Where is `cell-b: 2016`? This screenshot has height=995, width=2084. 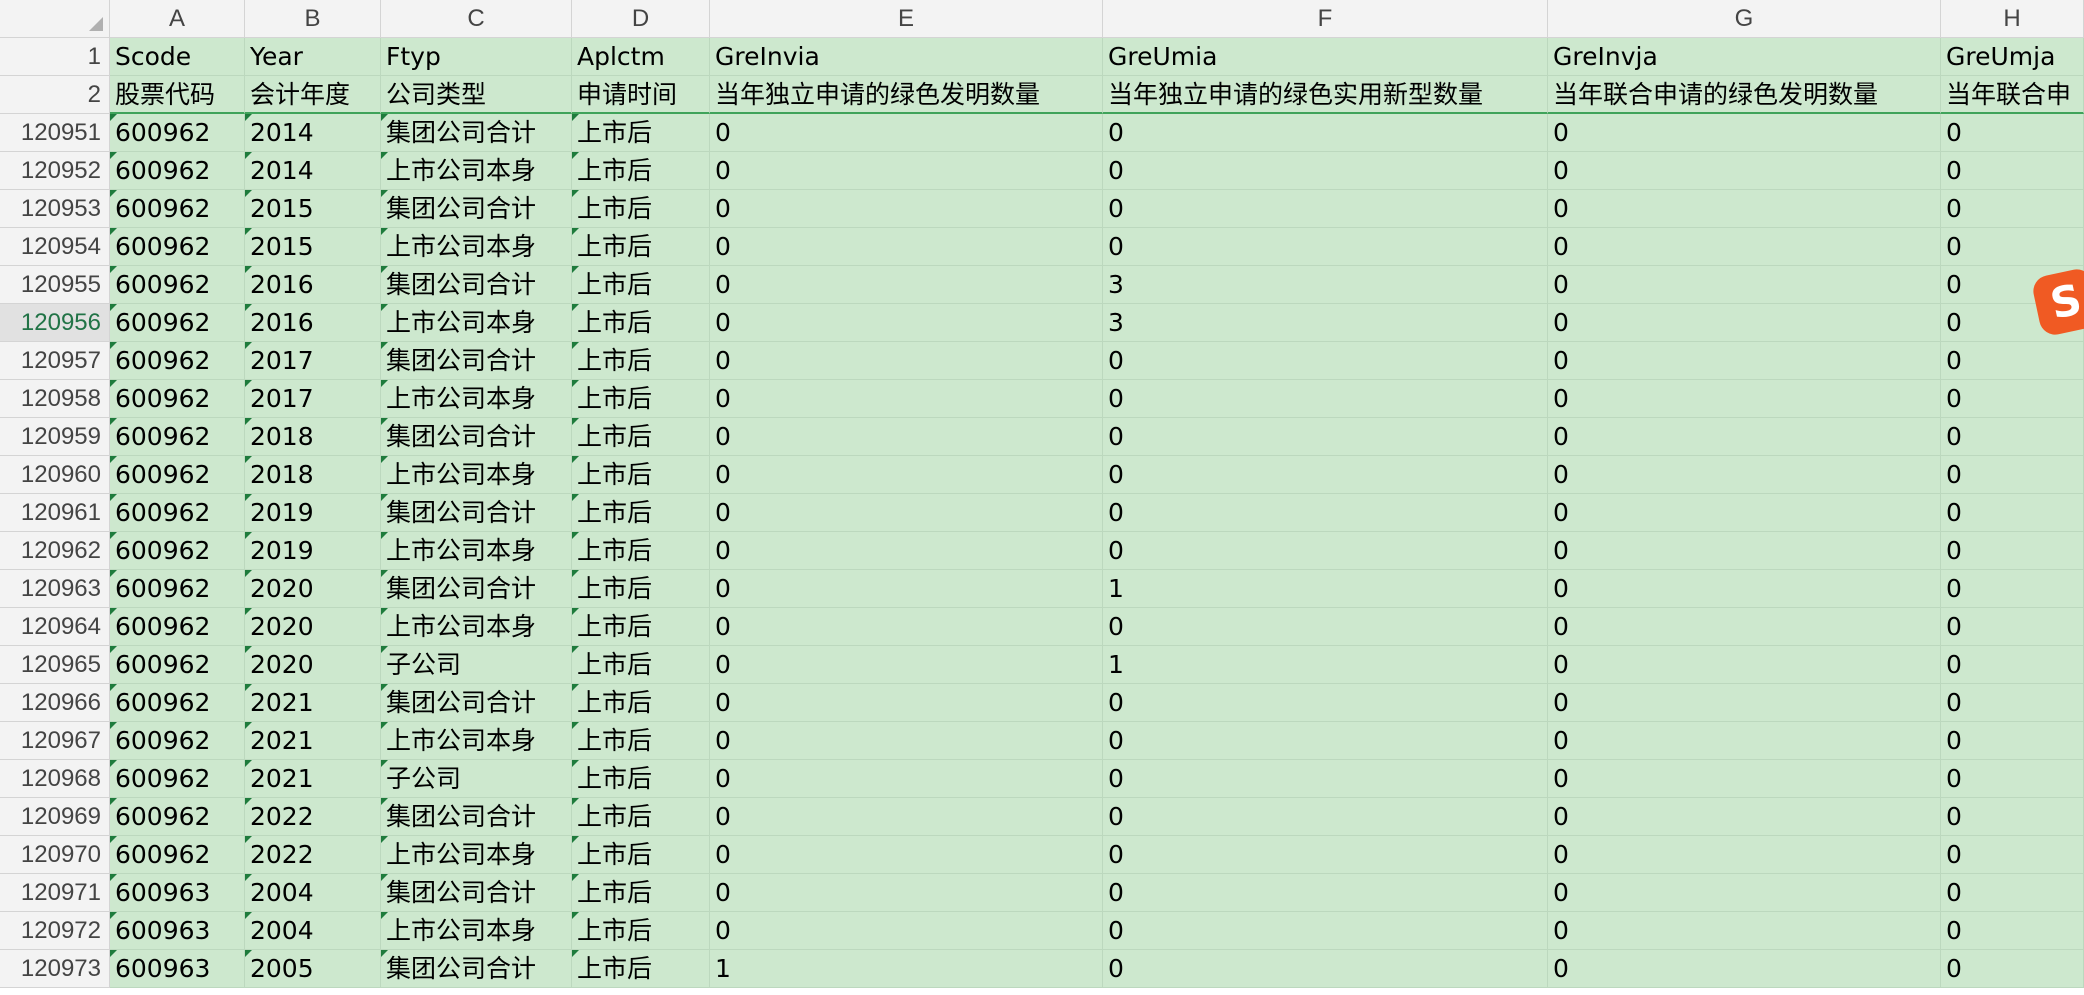
cell-b: 2016 is located at coordinates (313, 323).